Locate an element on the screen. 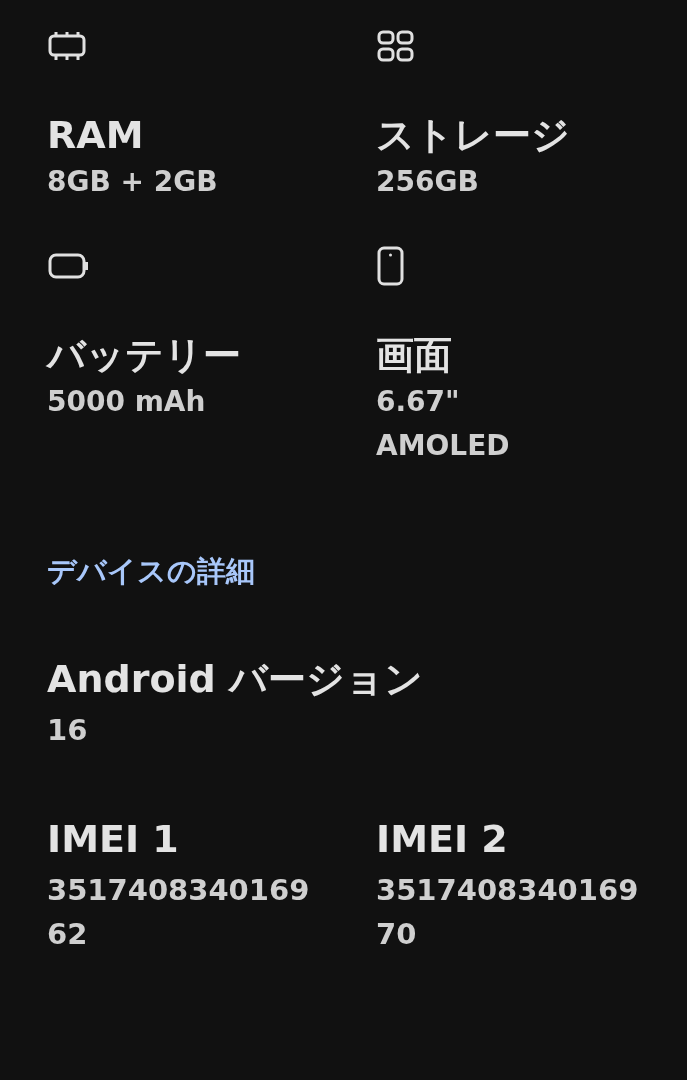  detail-title: IMEI 2 is located at coordinates (442, 839).